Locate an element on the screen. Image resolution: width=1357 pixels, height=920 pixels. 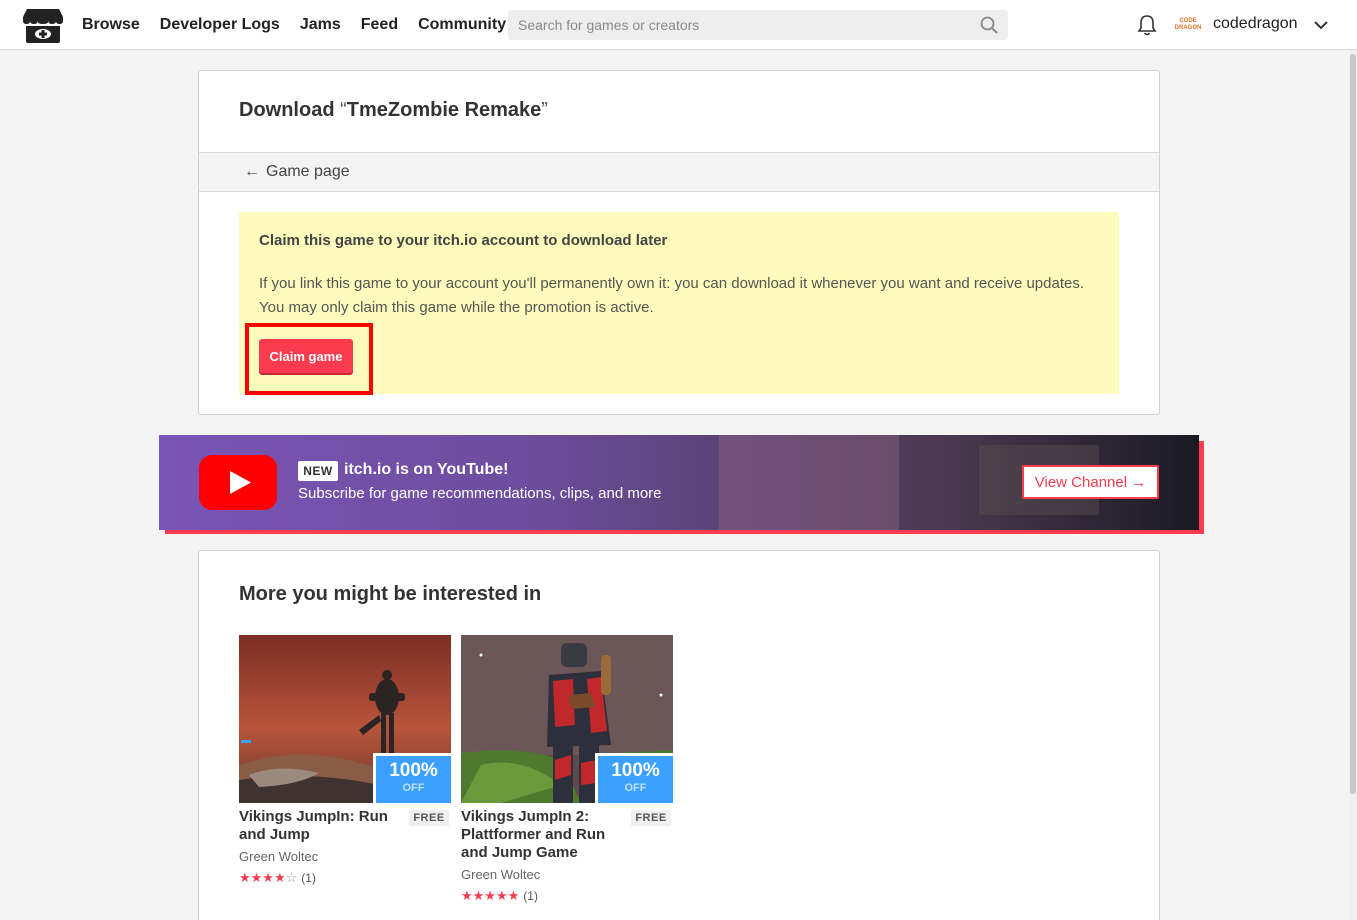
username: codedragon is located at coordinates (1255, 24).